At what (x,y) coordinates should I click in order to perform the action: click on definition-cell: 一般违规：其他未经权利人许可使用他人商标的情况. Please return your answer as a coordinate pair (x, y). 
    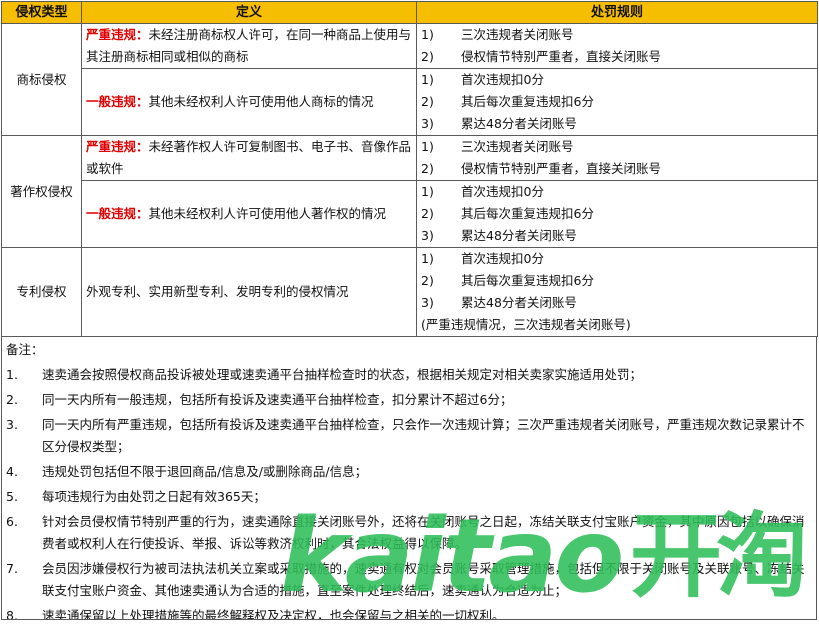
    Looking at the image, I should click on (249, 102).